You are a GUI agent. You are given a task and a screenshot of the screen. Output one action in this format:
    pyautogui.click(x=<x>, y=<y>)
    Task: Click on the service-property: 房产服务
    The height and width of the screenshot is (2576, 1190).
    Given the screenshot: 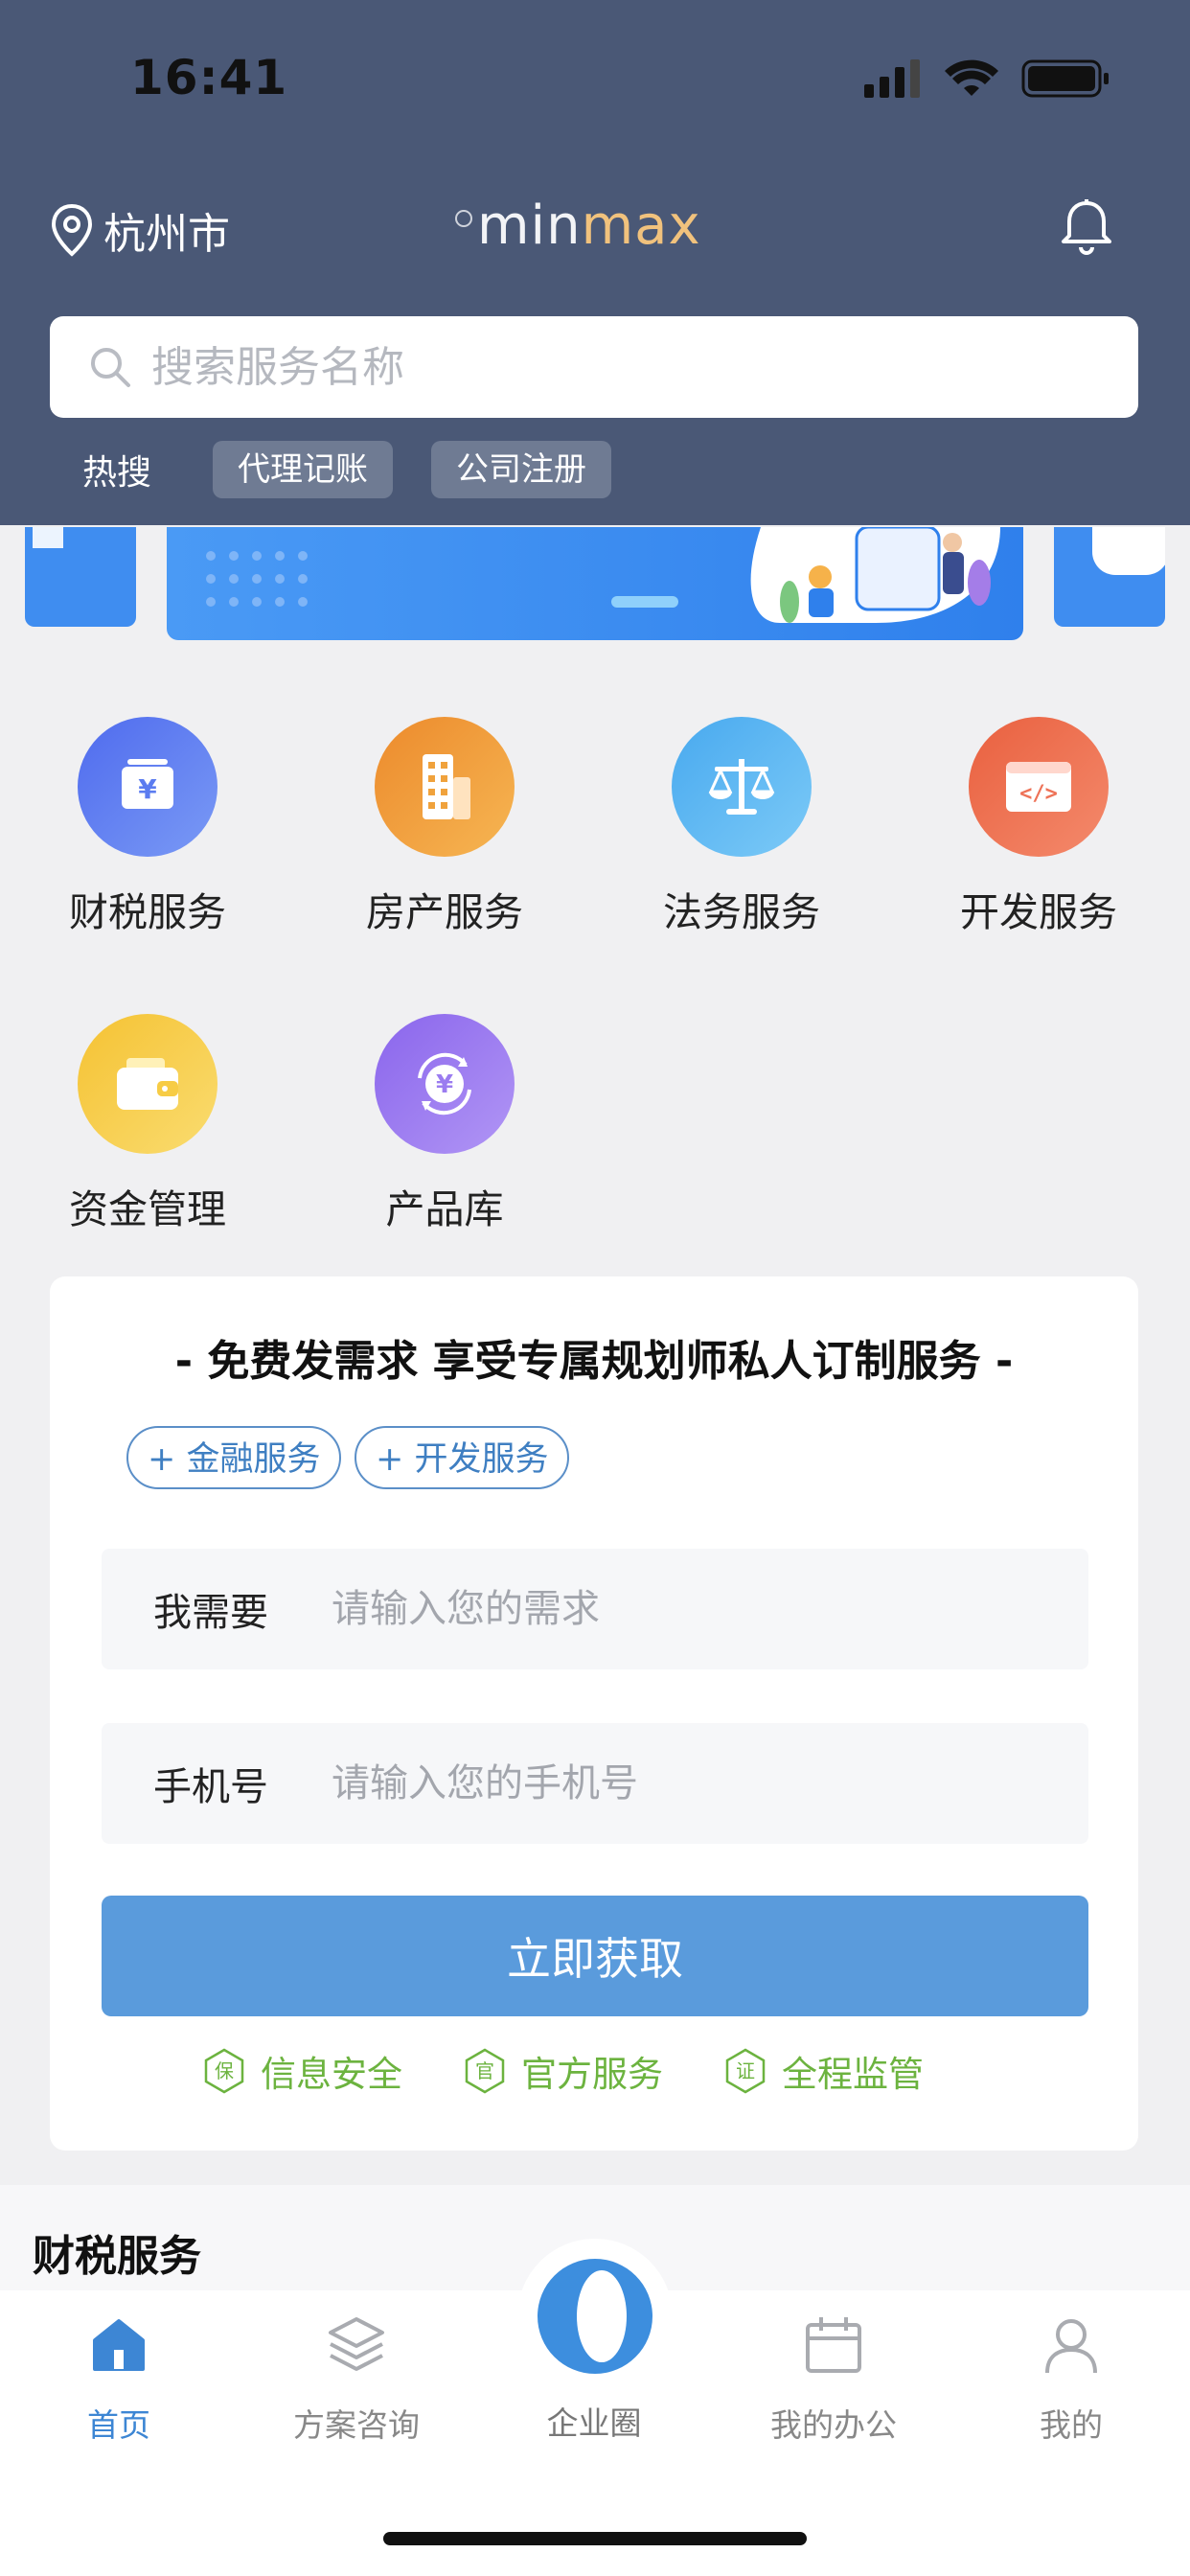 What is the action you would take?
    pyautogui.click(x=445, y=827)
    